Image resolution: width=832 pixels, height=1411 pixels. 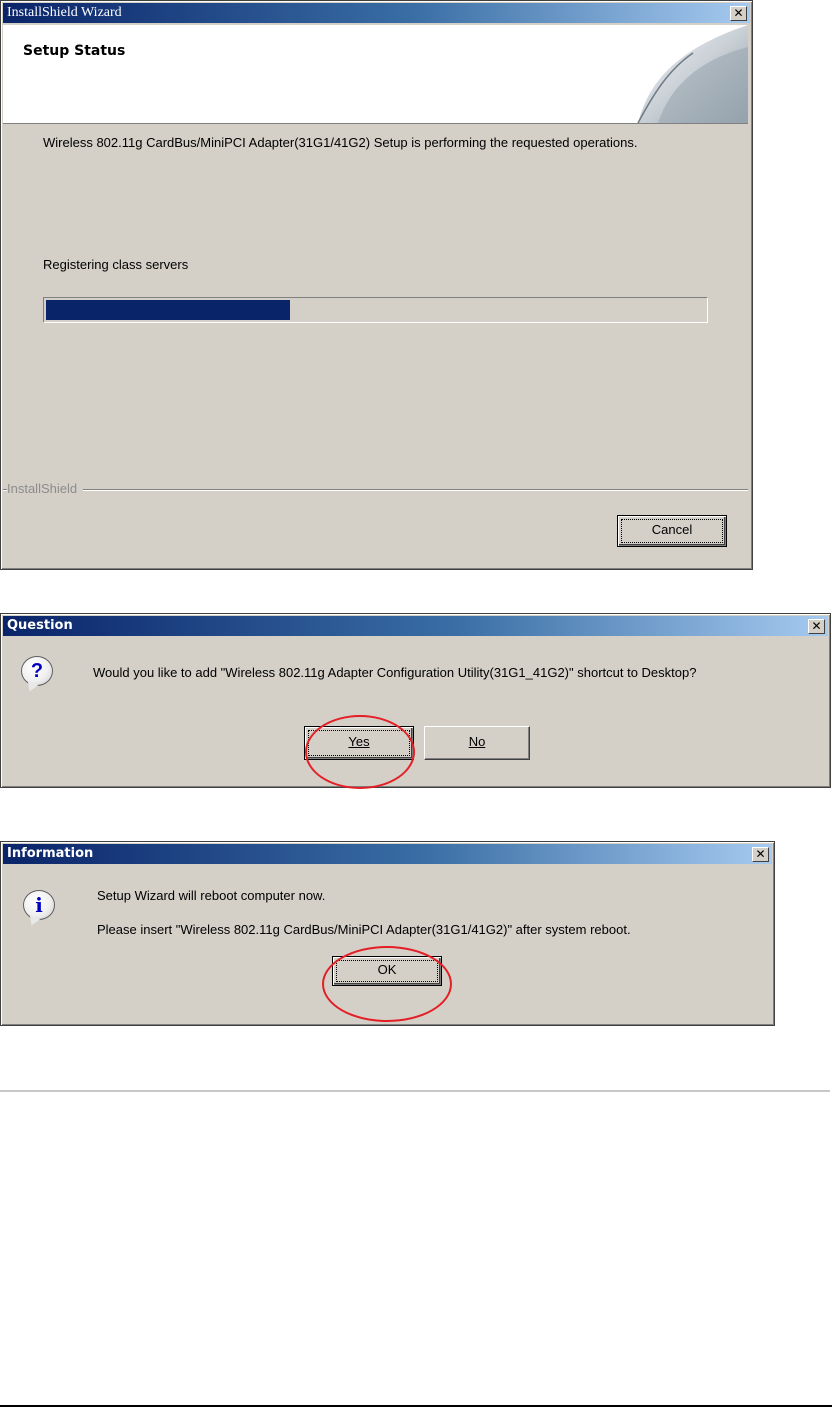 What do you see at coordinates (168, 310) in the screenshot?
I see `progress-bar-fill` at bounding box center [168, 310].